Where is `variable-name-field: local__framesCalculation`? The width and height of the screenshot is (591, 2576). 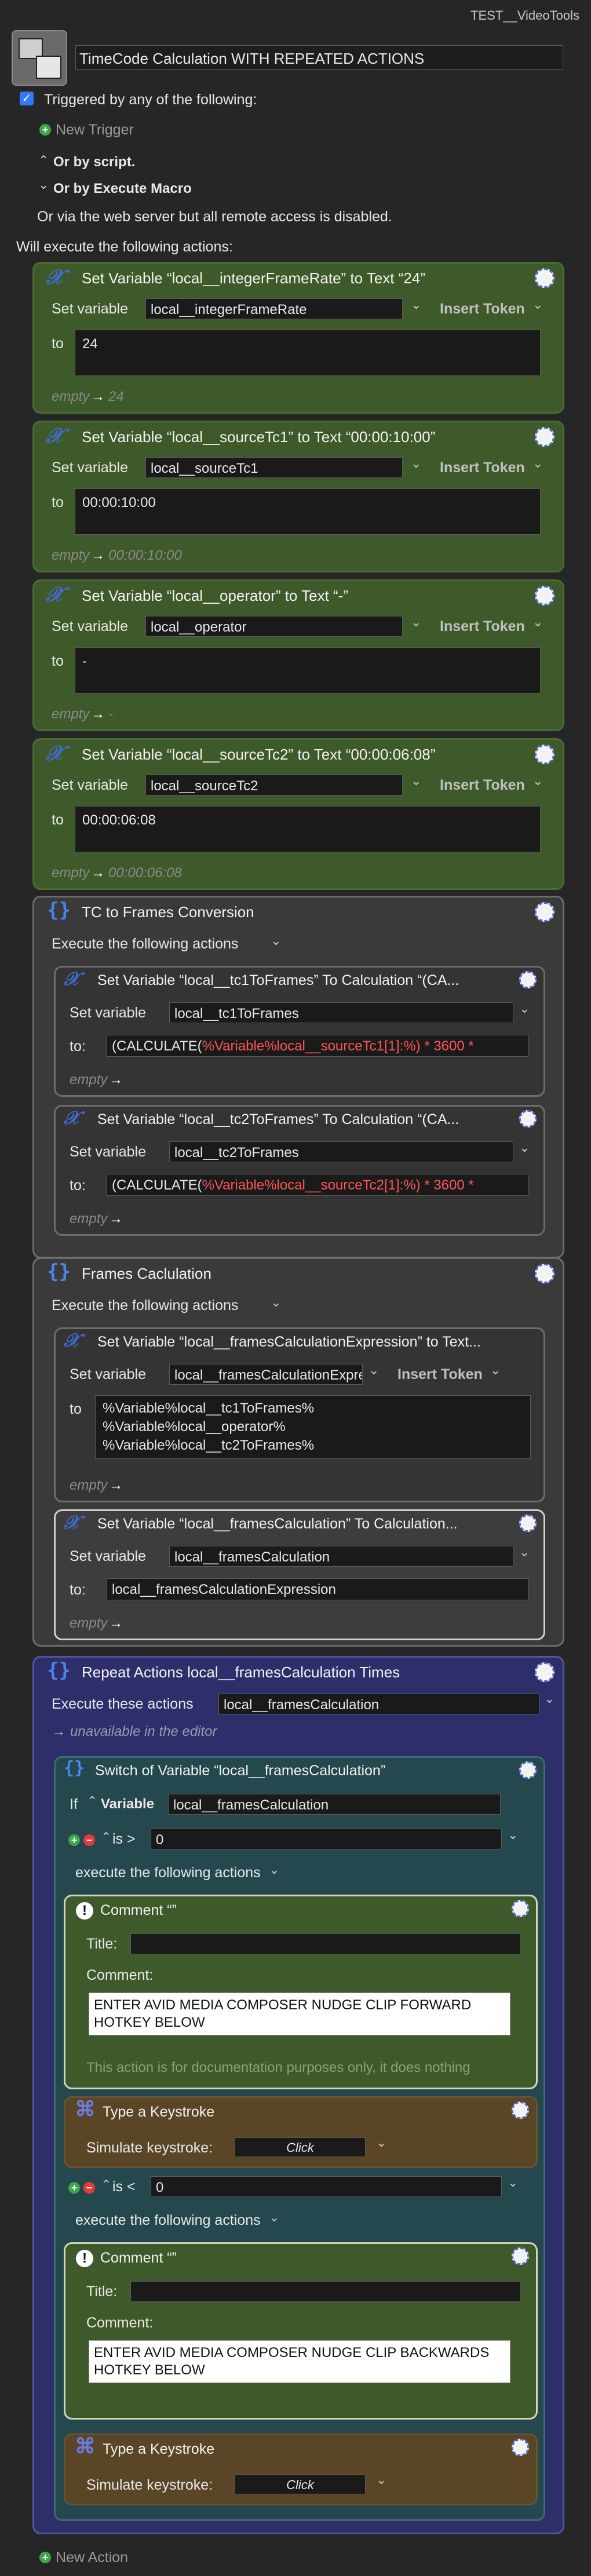 variable-name-field: local__framesCalculation is located at coordinates (341, 1556).